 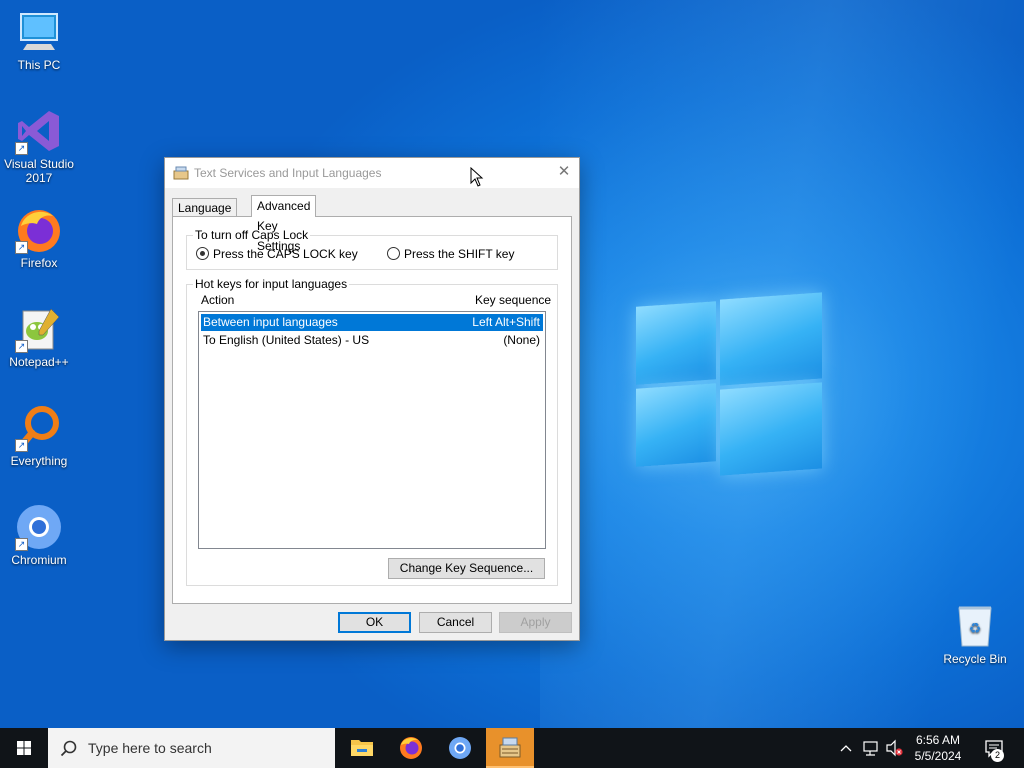 I want to click on desktop-icon-everything: ↗ Everything, so click(x=39, y=436).